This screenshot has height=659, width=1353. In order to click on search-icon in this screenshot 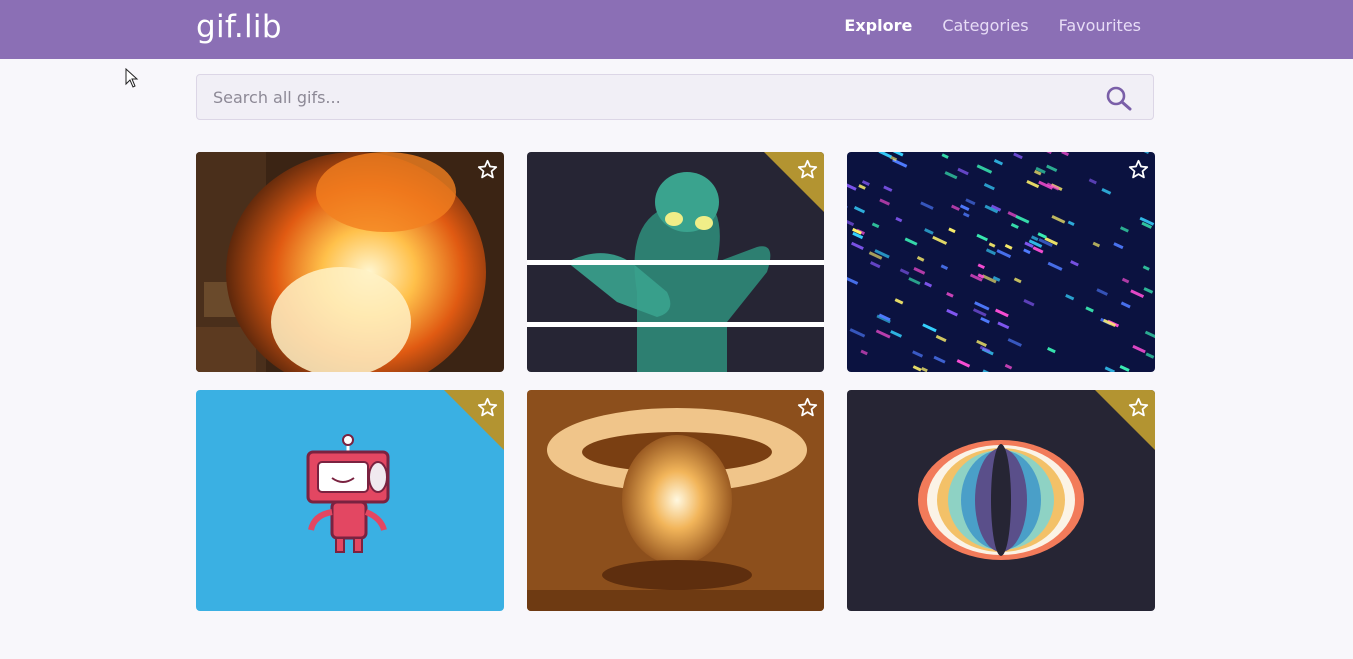, I will do `click(1119, 98)`.